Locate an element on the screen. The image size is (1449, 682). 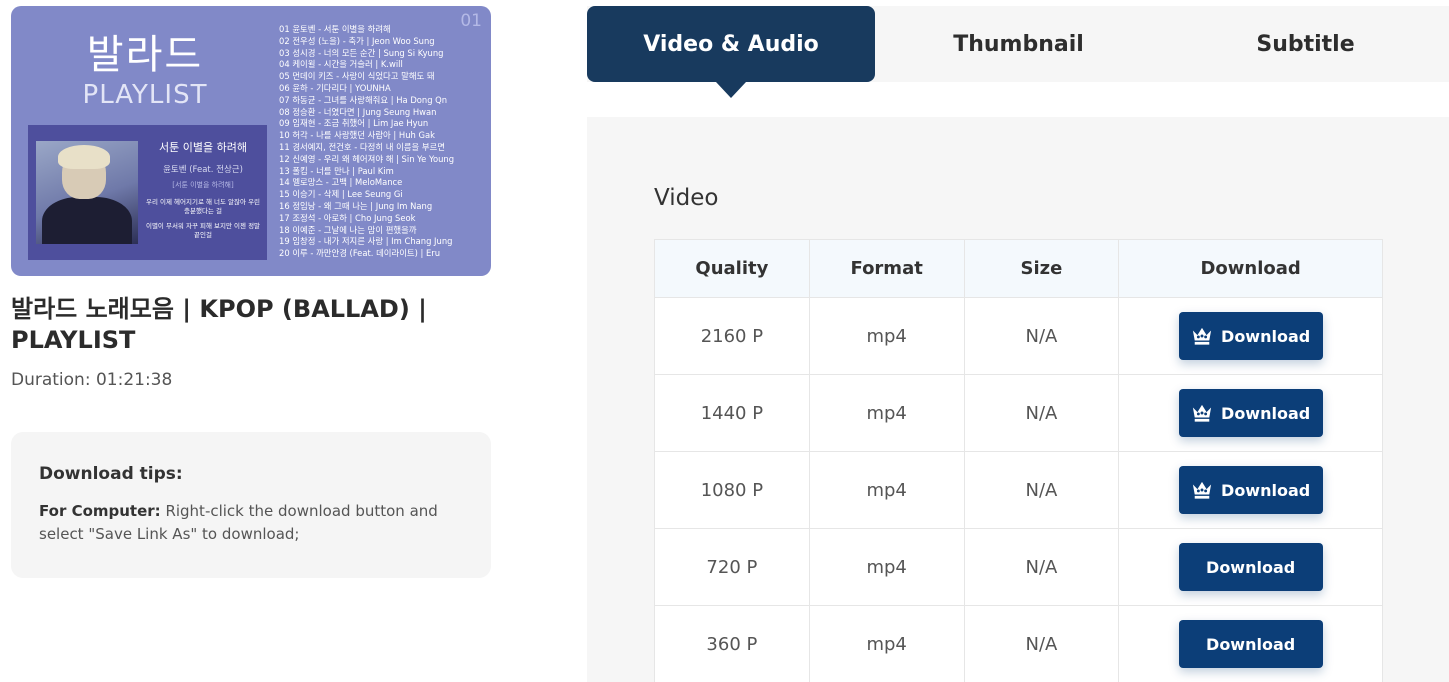
track-line: 04 케이윌 - 시간을 거슬러 | K.will is located at coordinates (341, 64).